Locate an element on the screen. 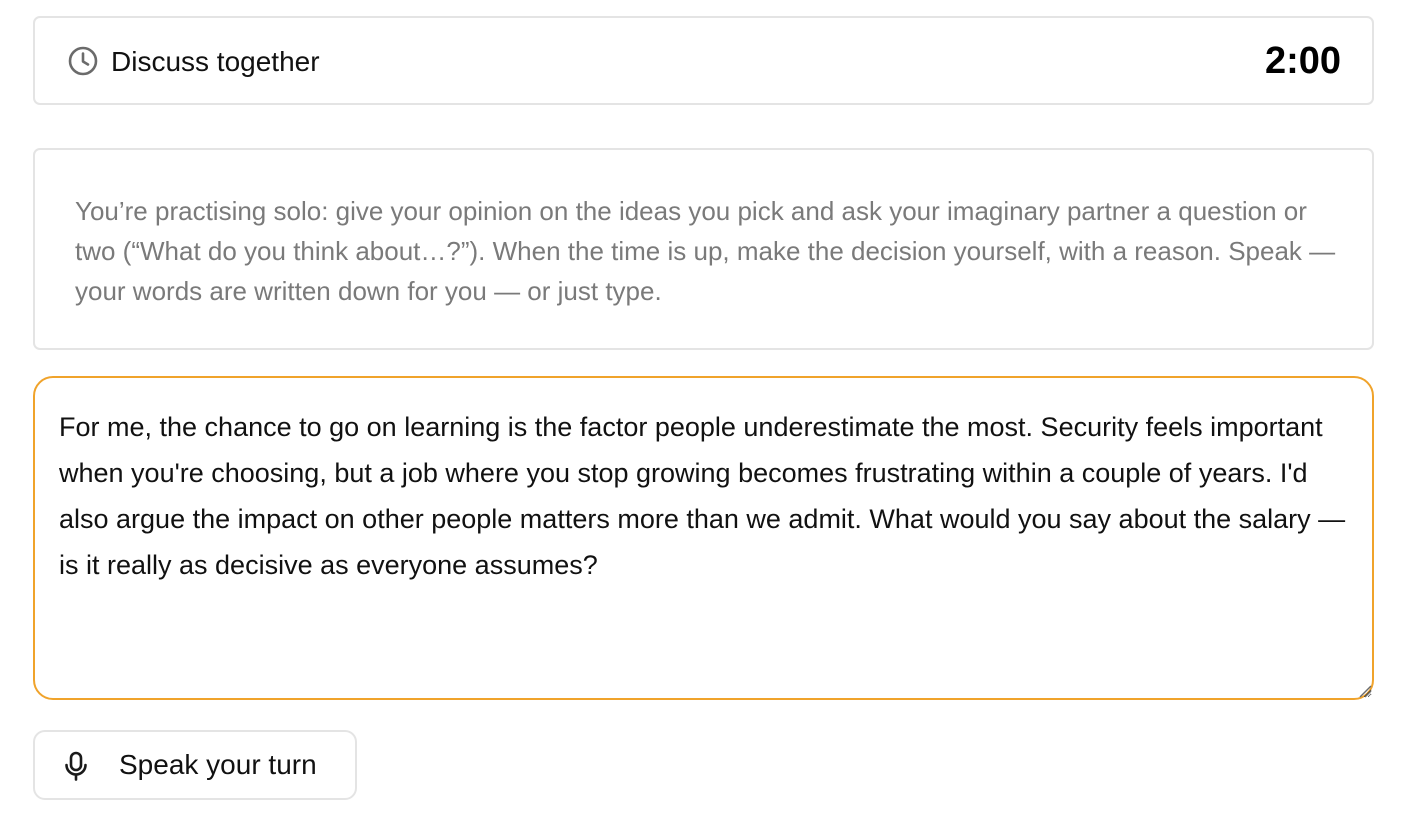  speak-your-turn-button: Speak your turn is located at coordinates (195, 765).